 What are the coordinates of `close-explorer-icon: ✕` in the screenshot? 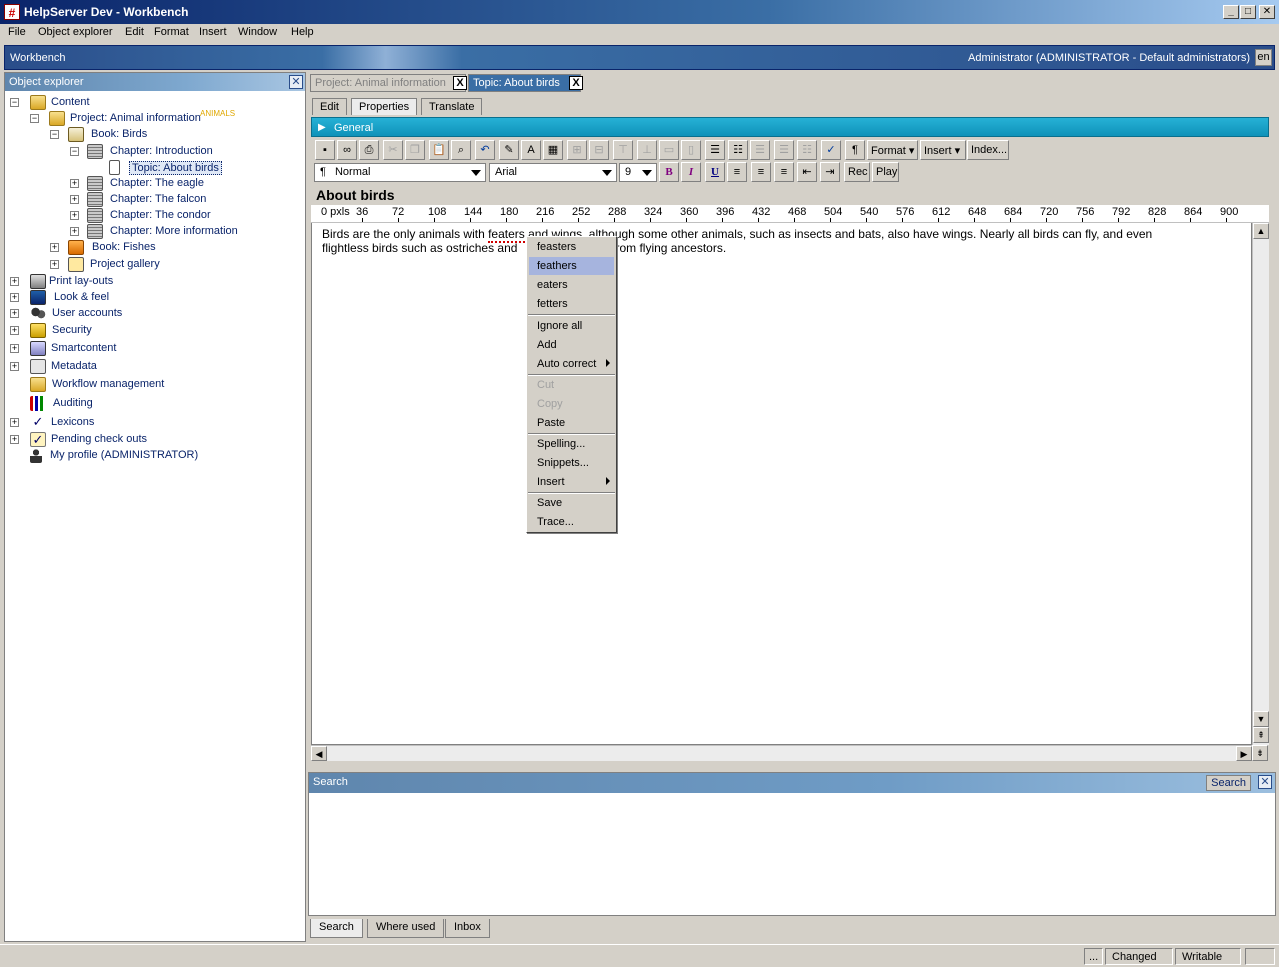 It's located at (296, 82).